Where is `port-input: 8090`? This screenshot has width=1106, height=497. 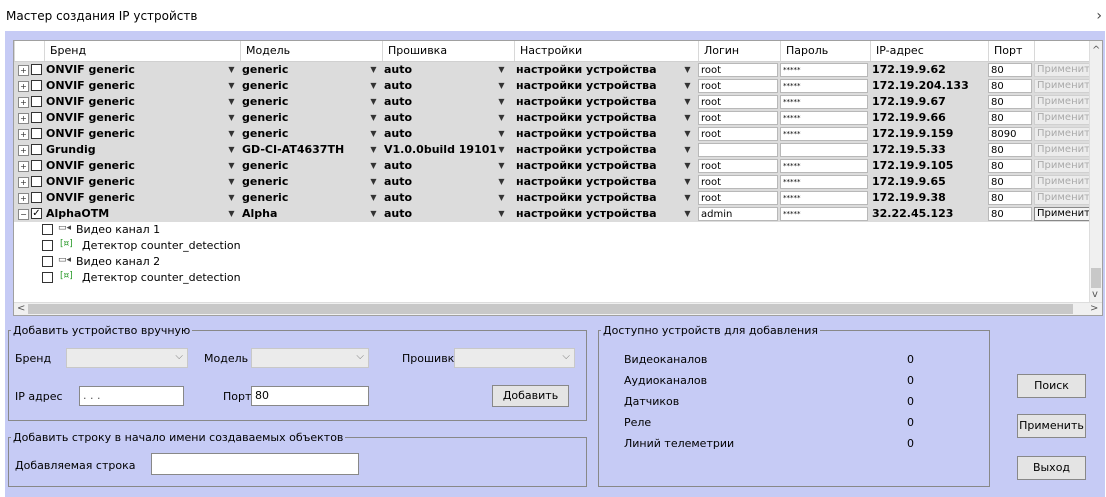 port-input: 8090 is located at coordinates (1010, 134).